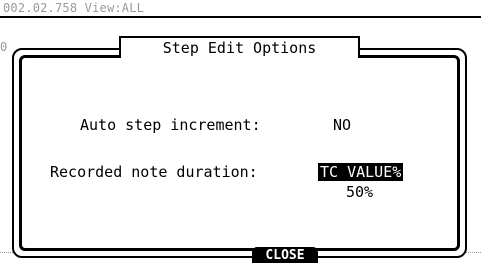 Image resolution: width=481 pixels, height=266 pixels. Describe the element at coordinates (361, 172) in the screenshot. I see `note-duration-selected-value: TC VALUE%` at that location.